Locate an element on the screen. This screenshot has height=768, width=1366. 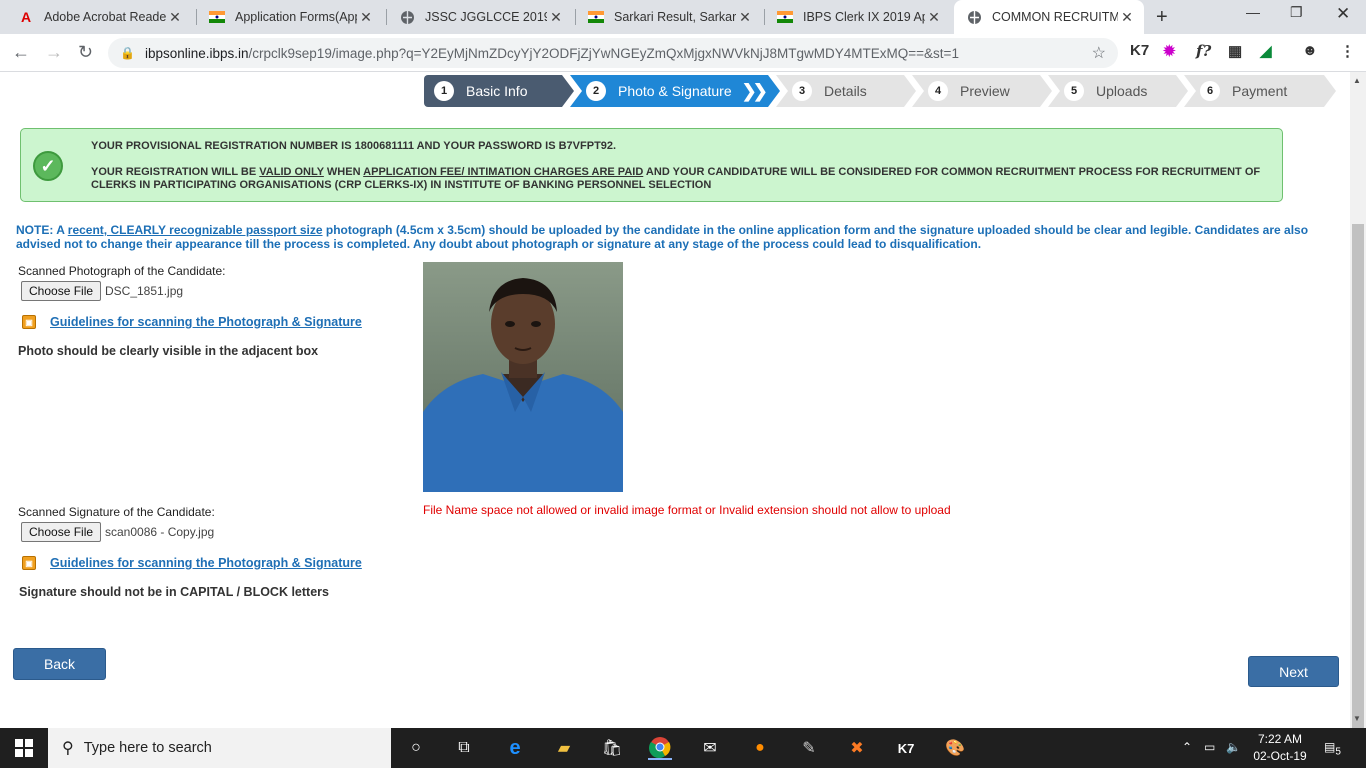
tab-label: Sarkari Result, Sarkari R is located at coordinates (675, 17).